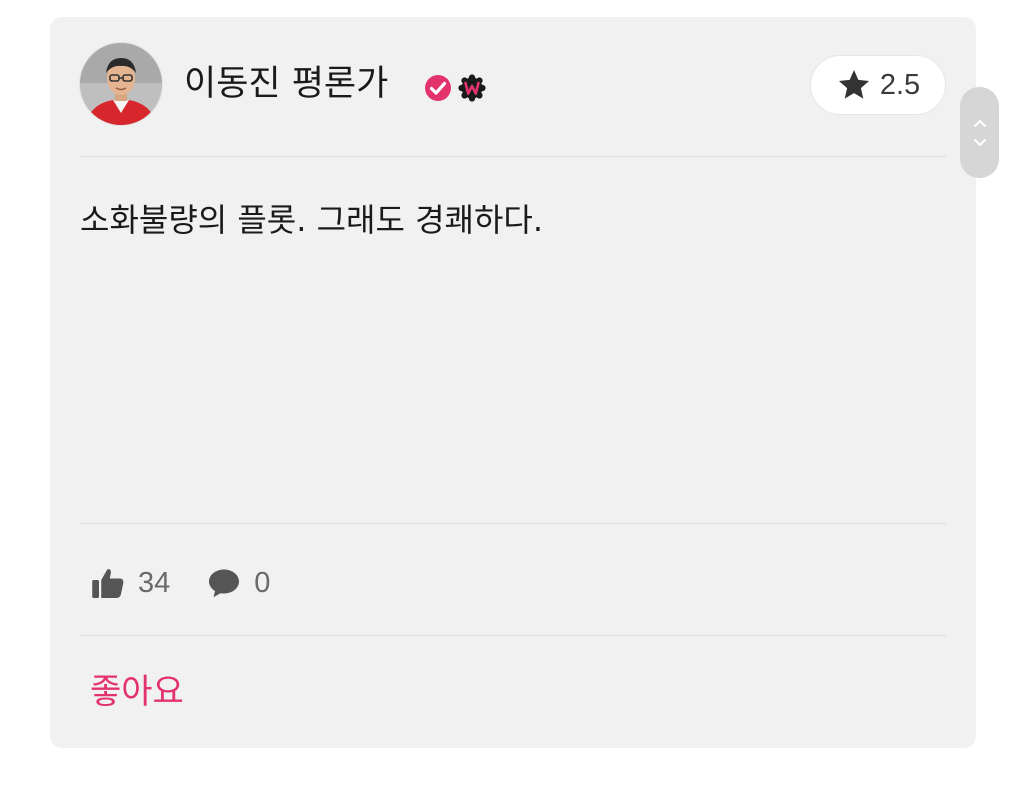  Describe the element at coordinates (154, 582) in the screenshot. I see `like-count: 34` at that location.